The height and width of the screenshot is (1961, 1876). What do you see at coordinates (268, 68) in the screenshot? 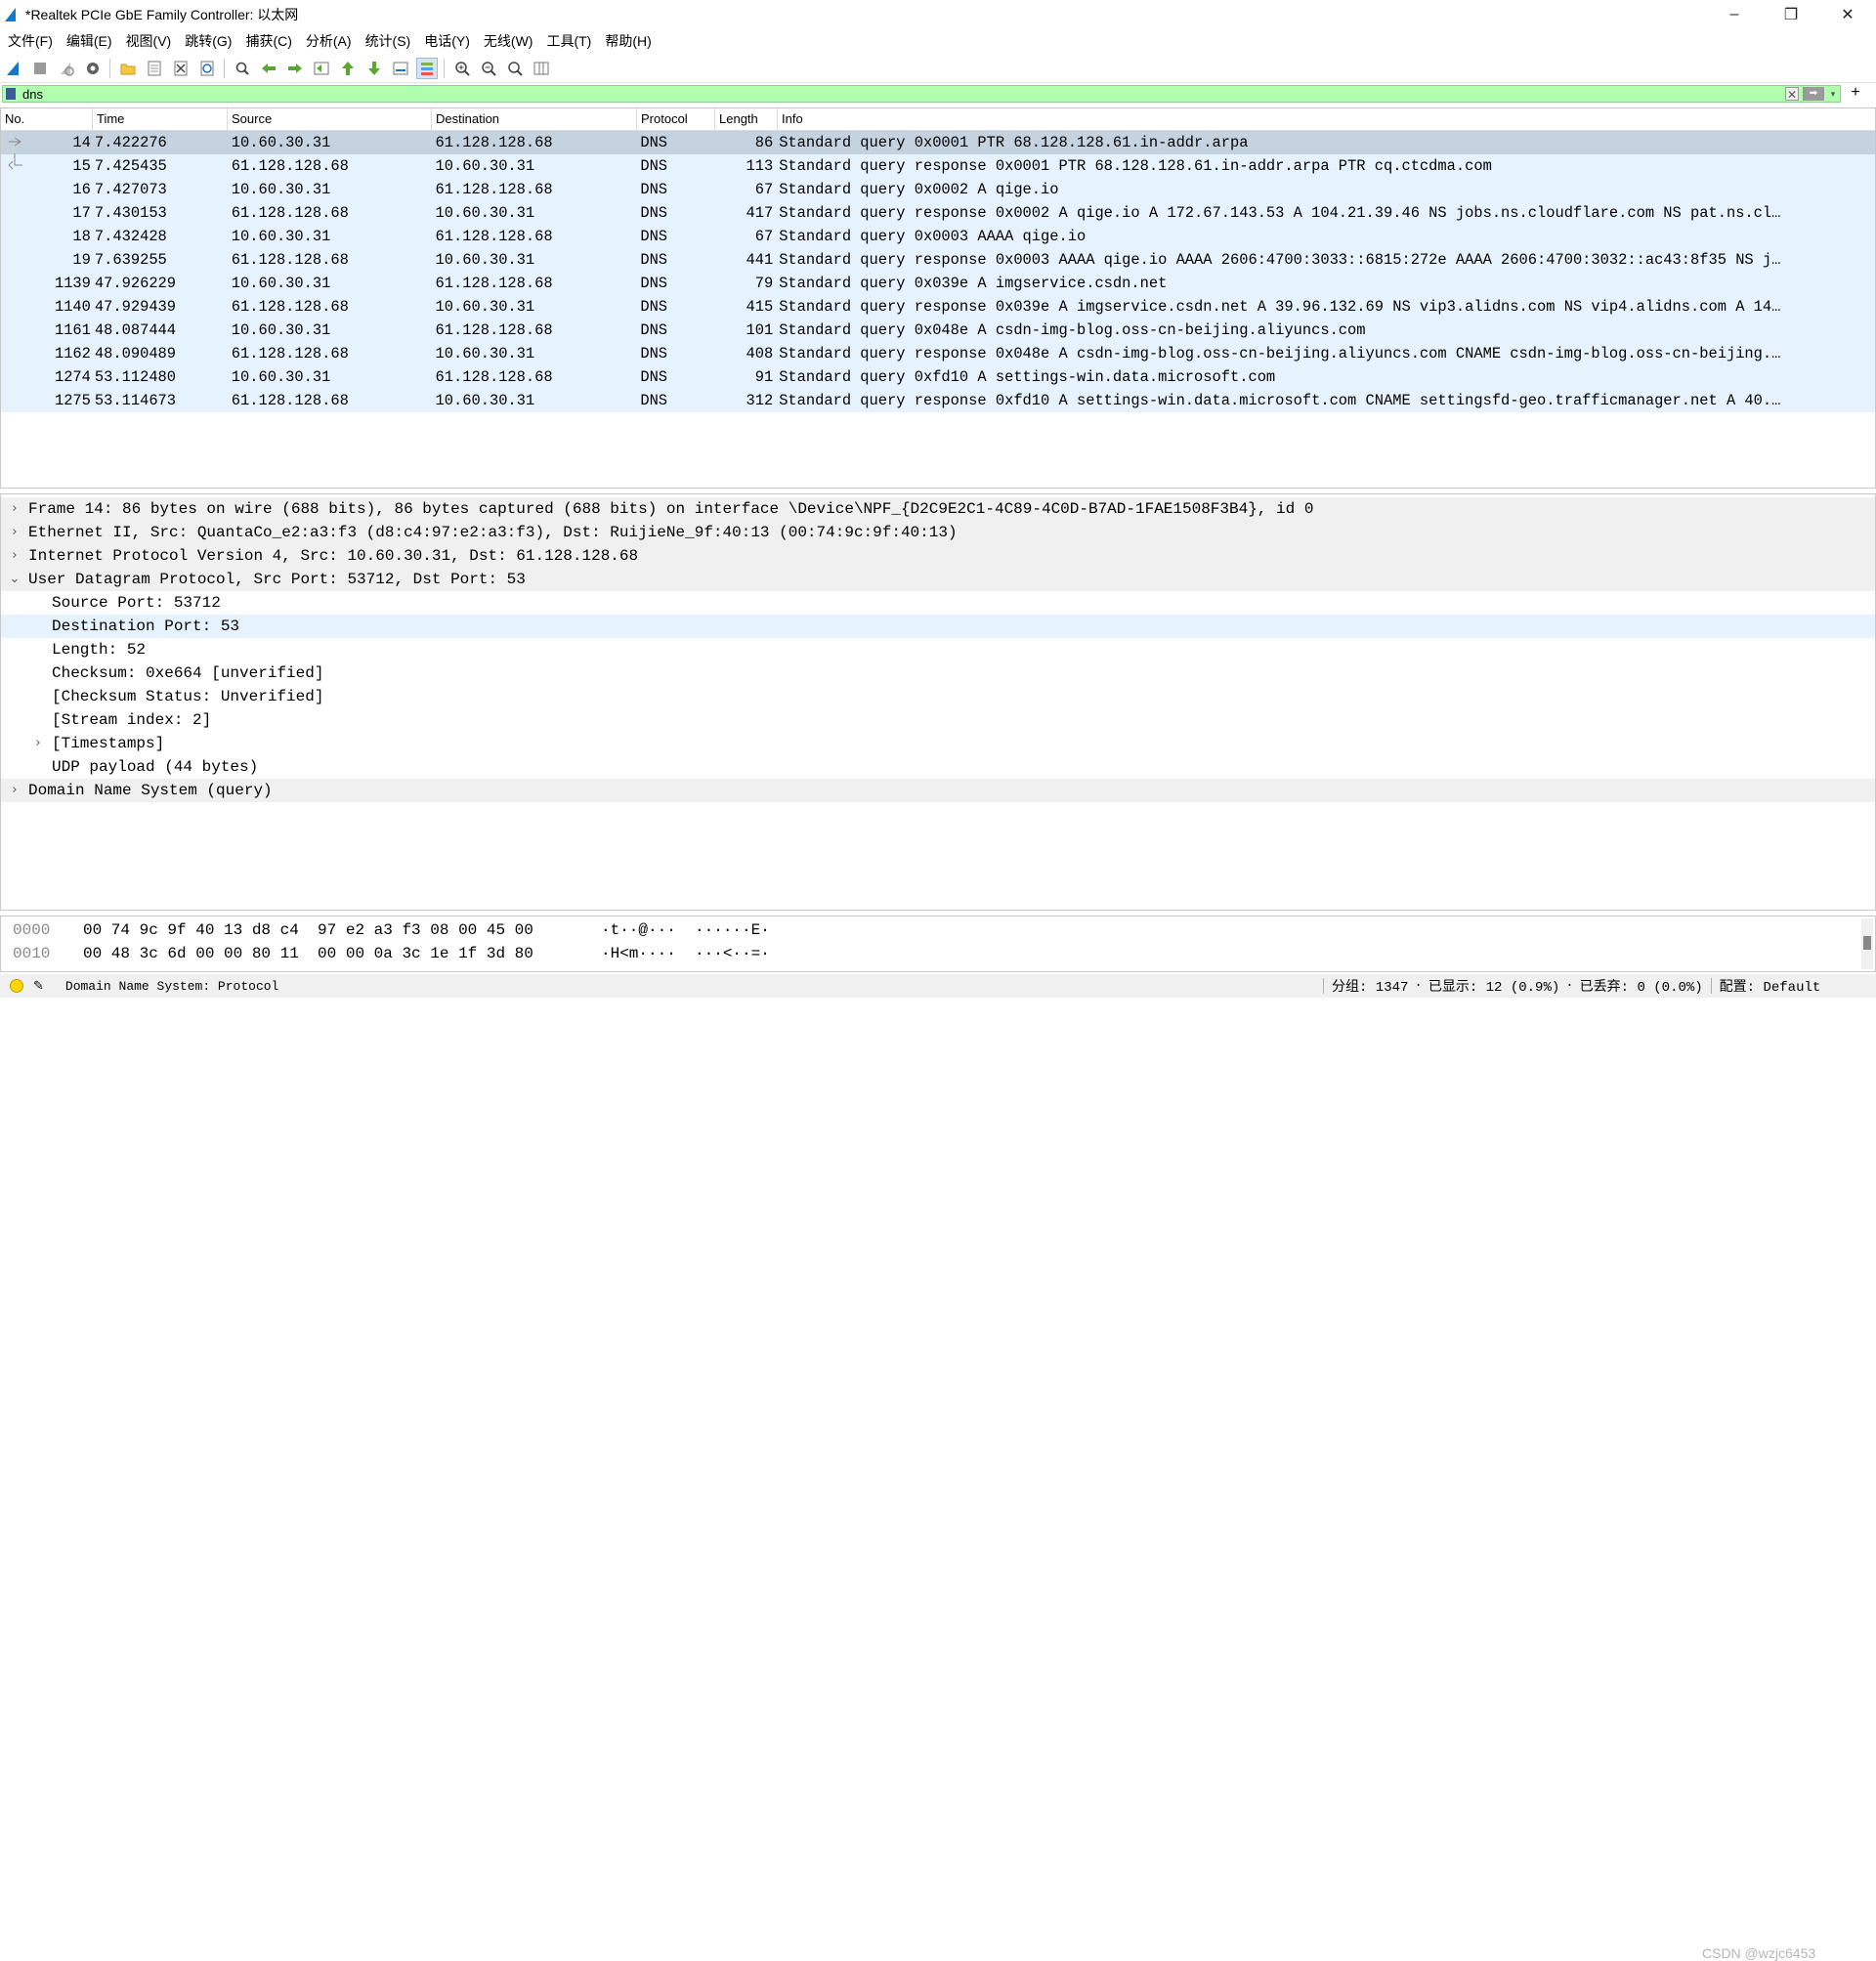
I see `go-back-icon` at bounding box center [268, 68].